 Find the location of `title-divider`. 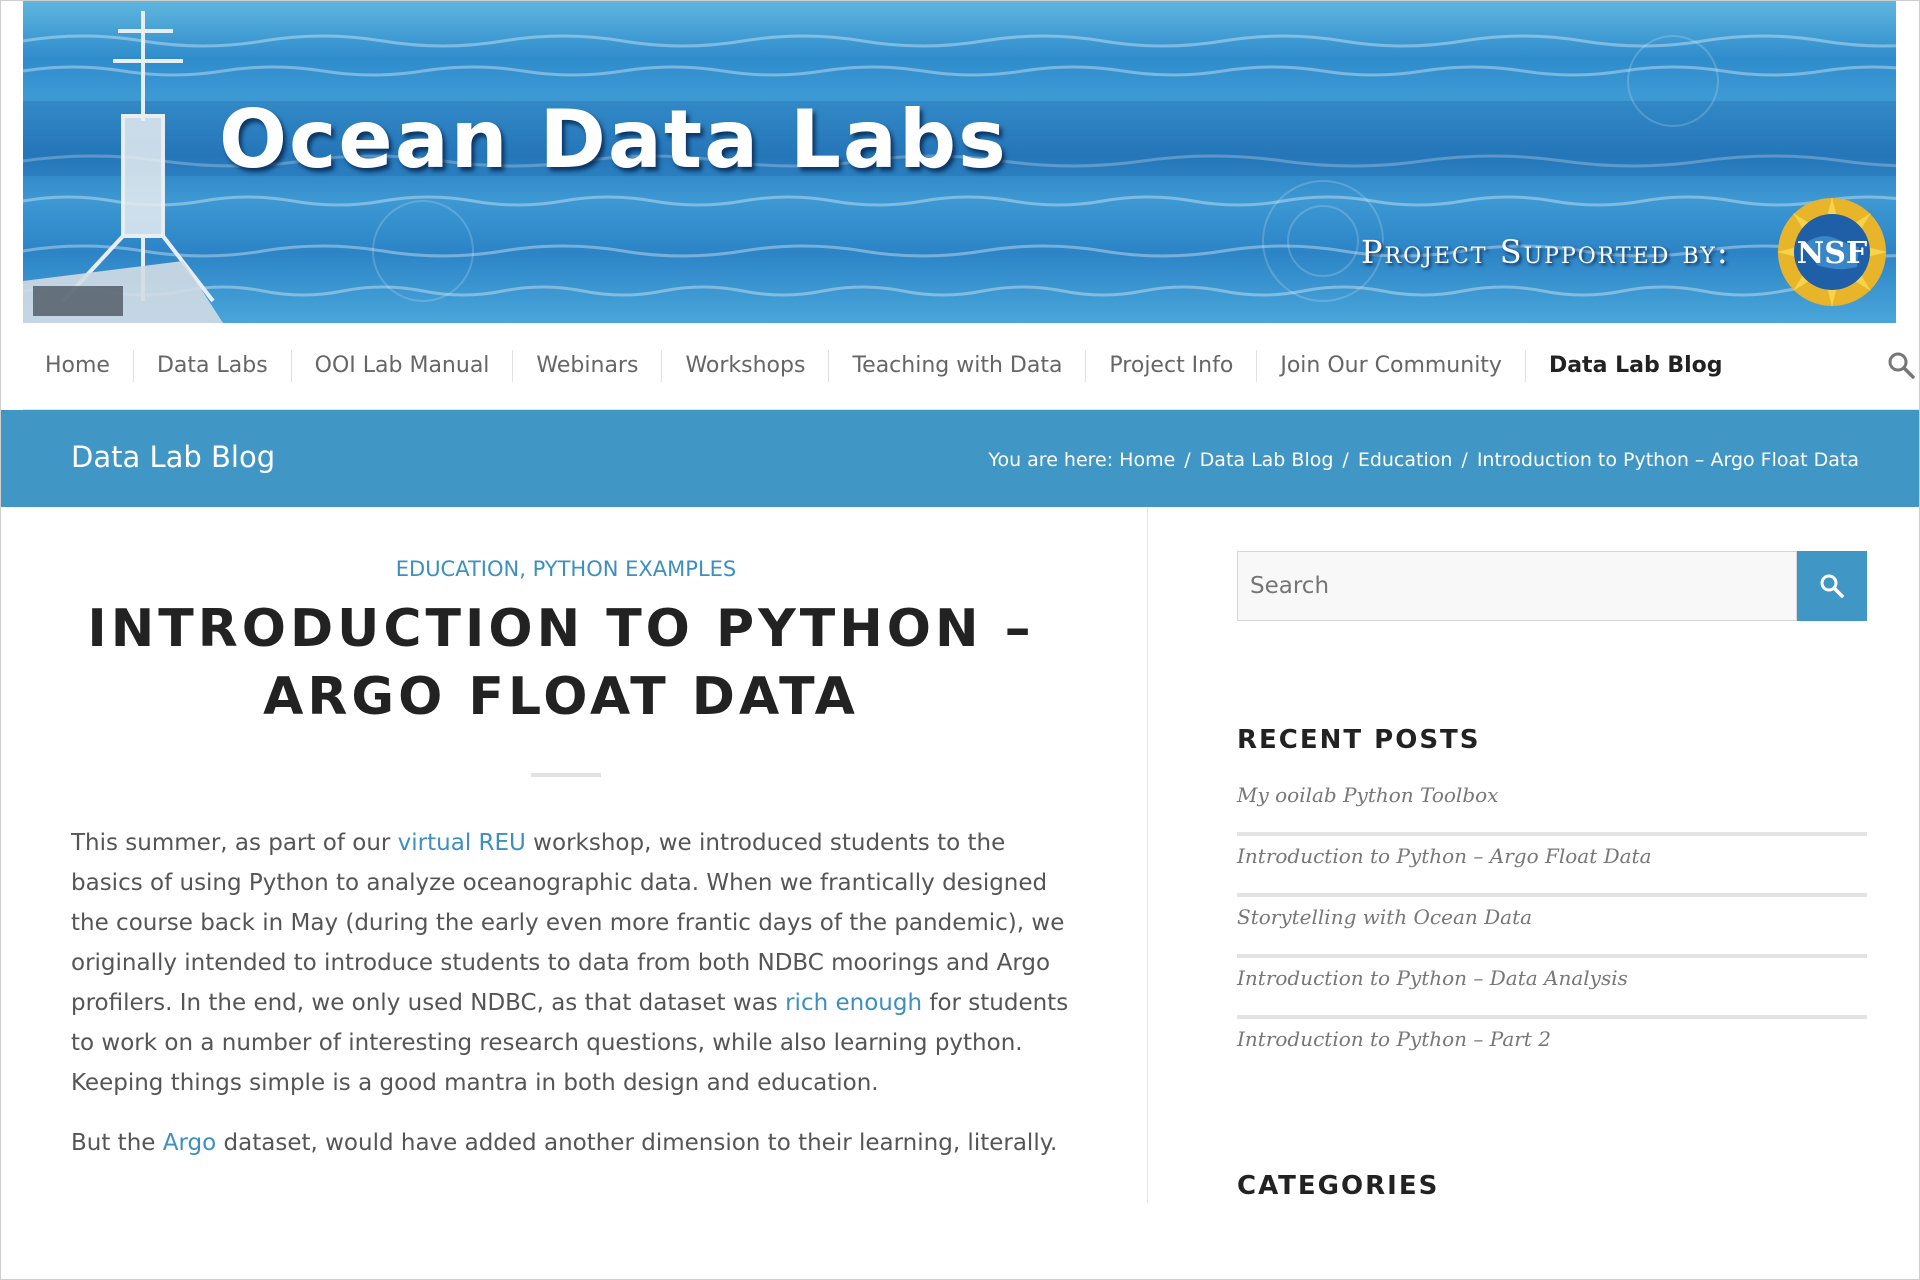

title-divider is located at coordinates (566, 775).